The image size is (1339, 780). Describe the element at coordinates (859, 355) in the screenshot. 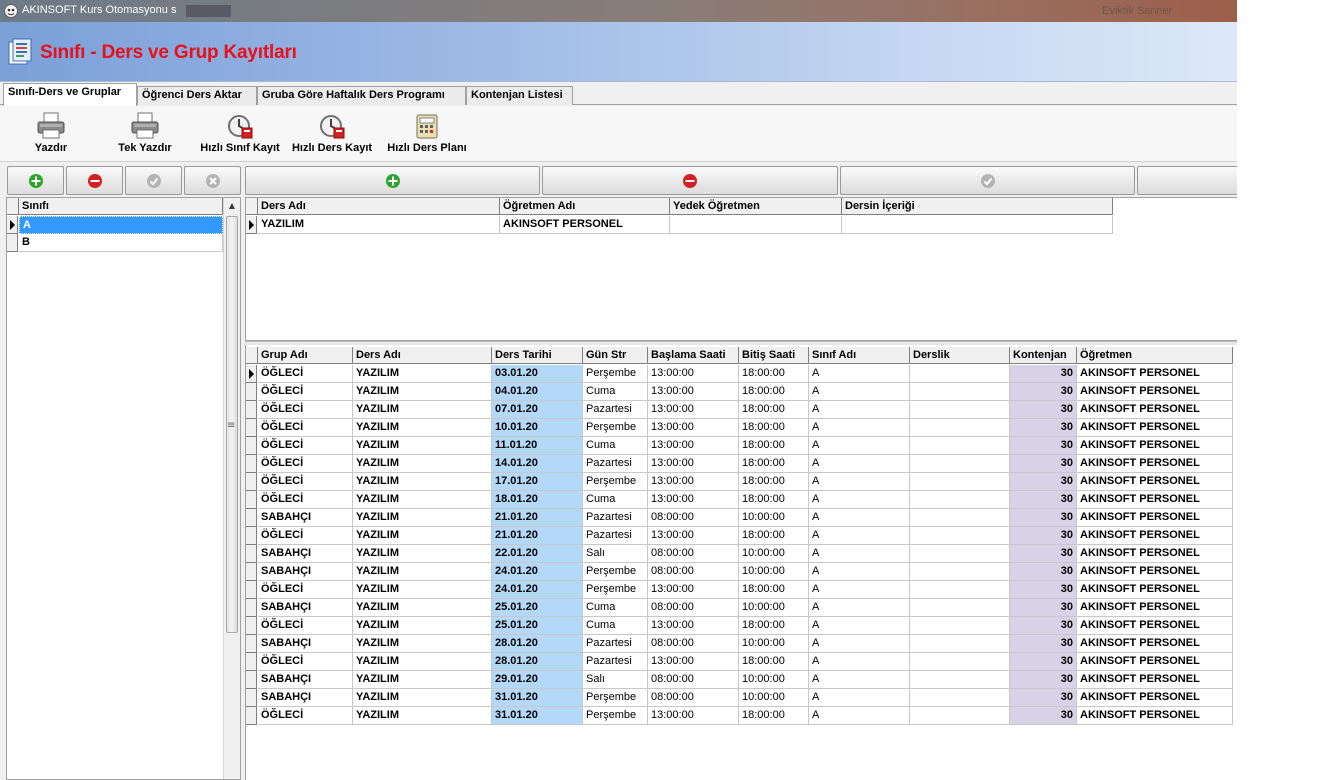

I see `group-header-6: Sınıf Adı` at that location.